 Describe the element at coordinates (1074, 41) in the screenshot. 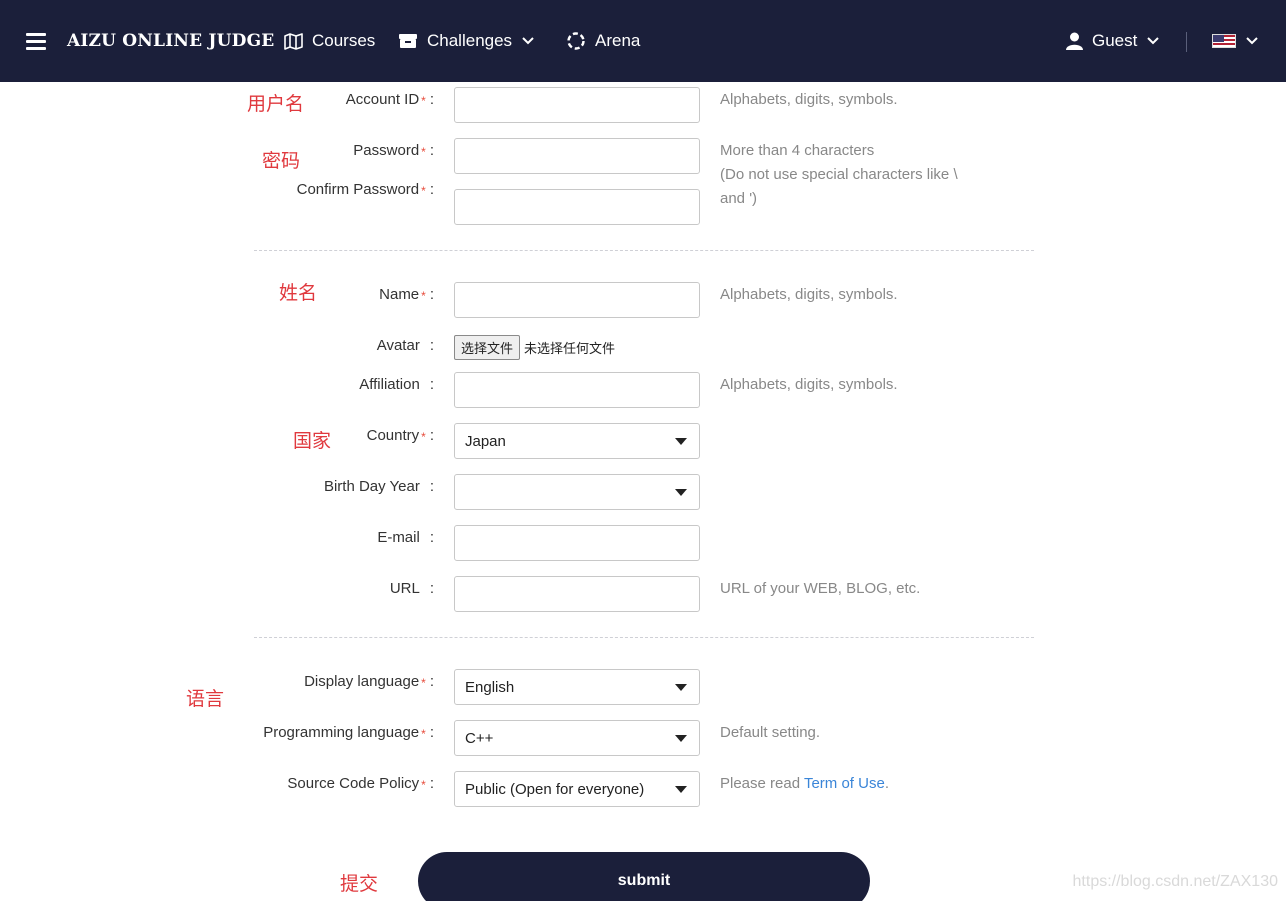

I see `user-icon` at that location.